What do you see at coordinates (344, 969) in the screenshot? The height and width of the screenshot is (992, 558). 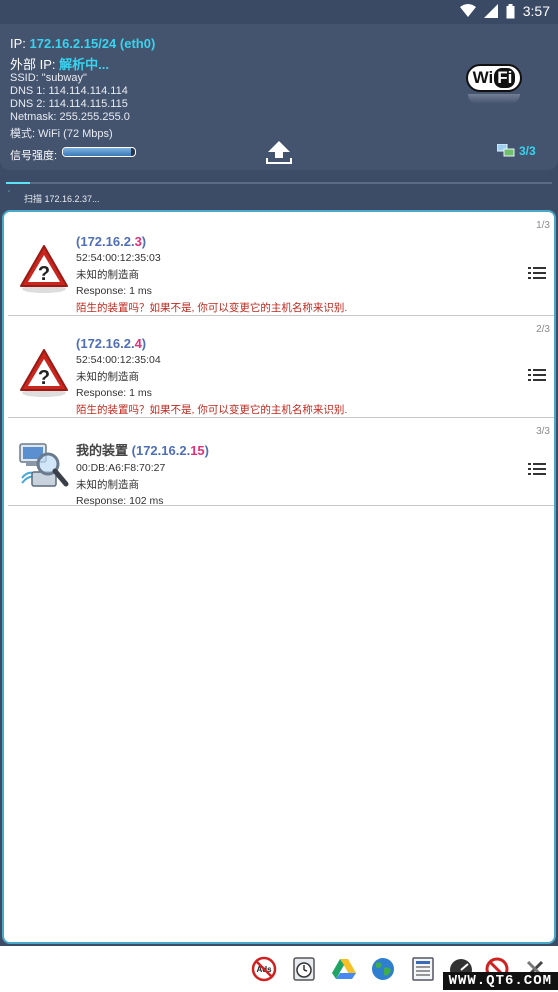 I see `google-drive-icon` at bounding box center [344, 969].